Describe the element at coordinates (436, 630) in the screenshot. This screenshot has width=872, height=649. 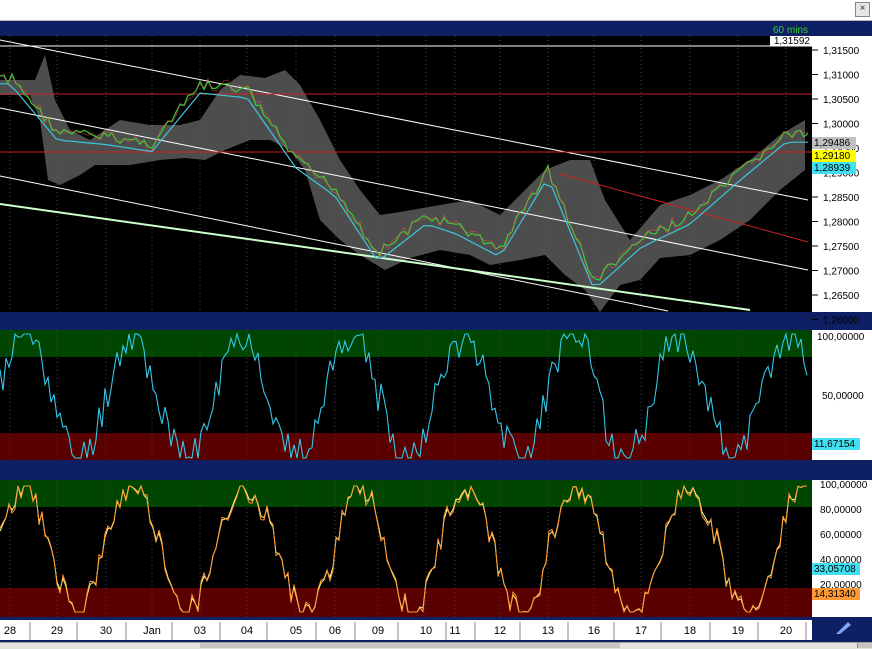
I see `time-axis: 28 29 30 Jan 03 04 05 06 09 10 11 12 13 16 17 18 19 20` at that location.